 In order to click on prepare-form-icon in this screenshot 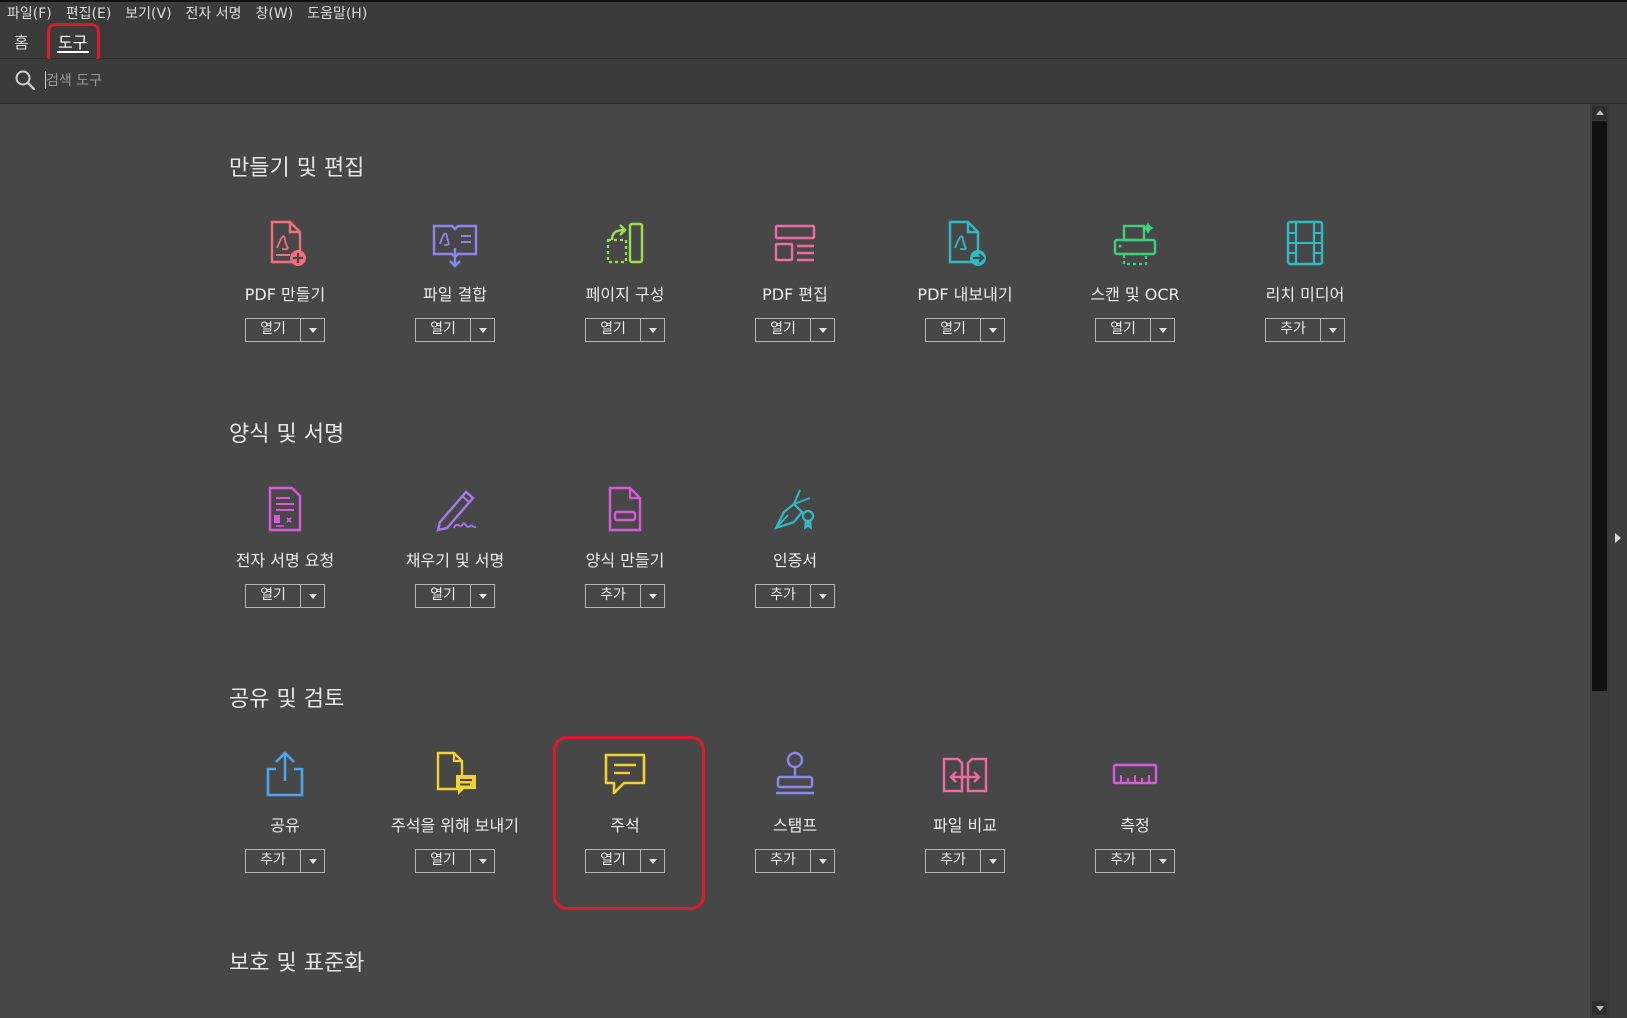, I will do `click(625, 509)`.